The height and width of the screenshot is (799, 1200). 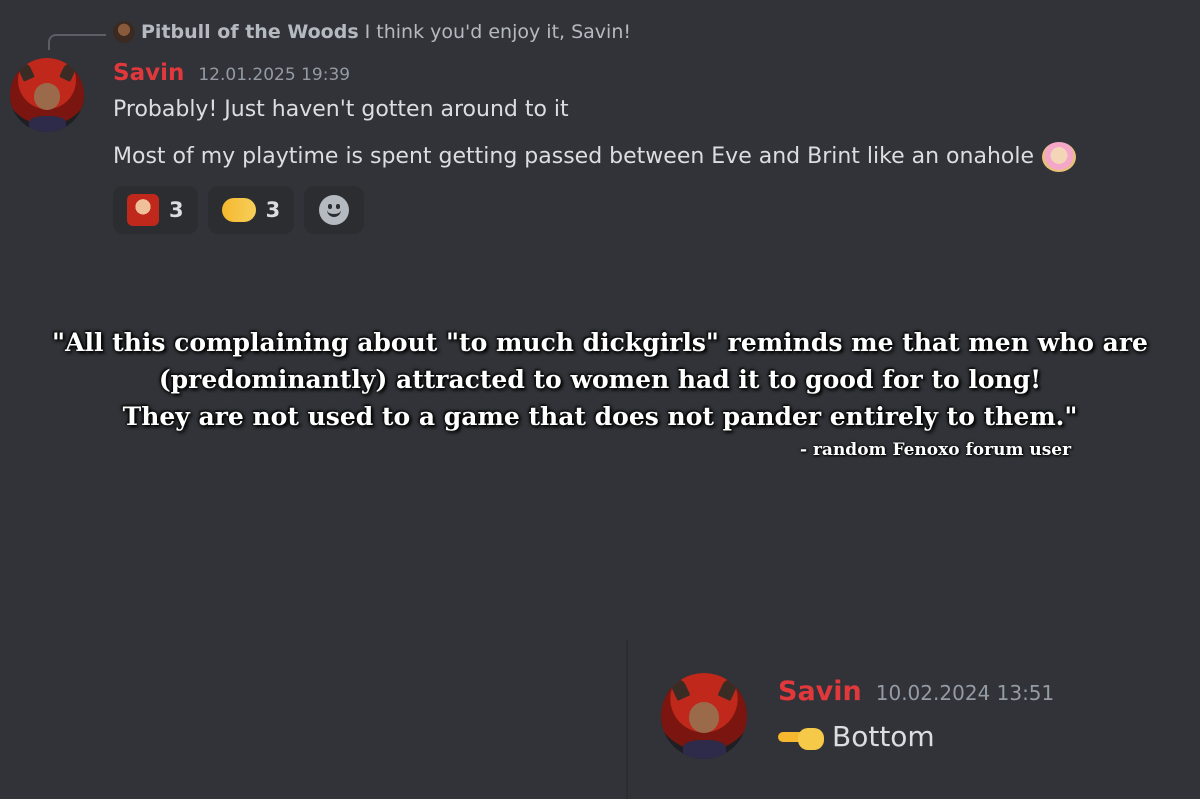 I want to click on reply-text: I think you'd enjoy it, Savin!, so click(x=498, y=32).